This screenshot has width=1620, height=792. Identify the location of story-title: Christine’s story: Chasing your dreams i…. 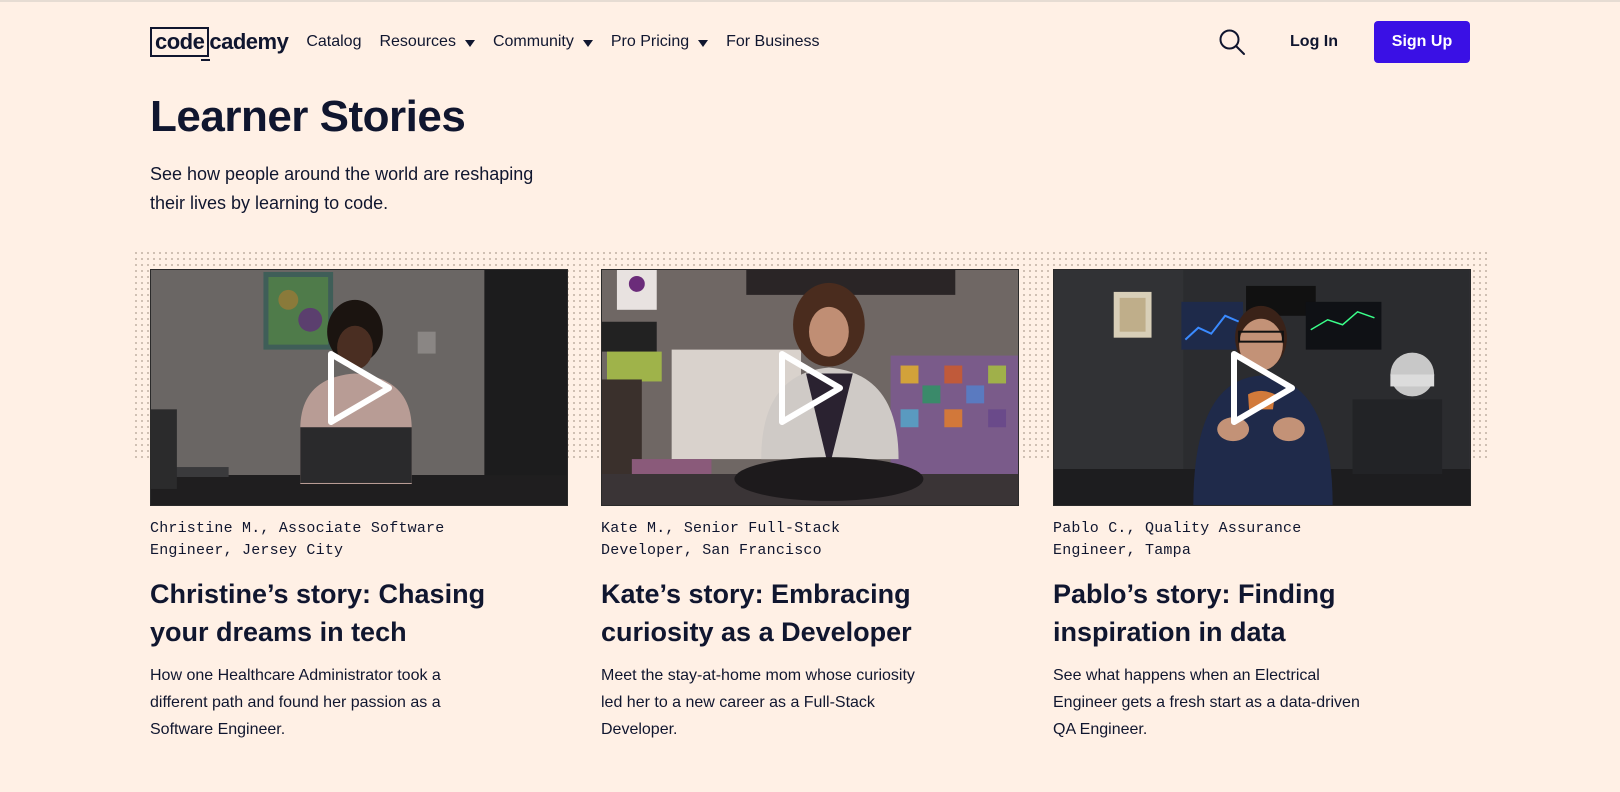
(320, 613).